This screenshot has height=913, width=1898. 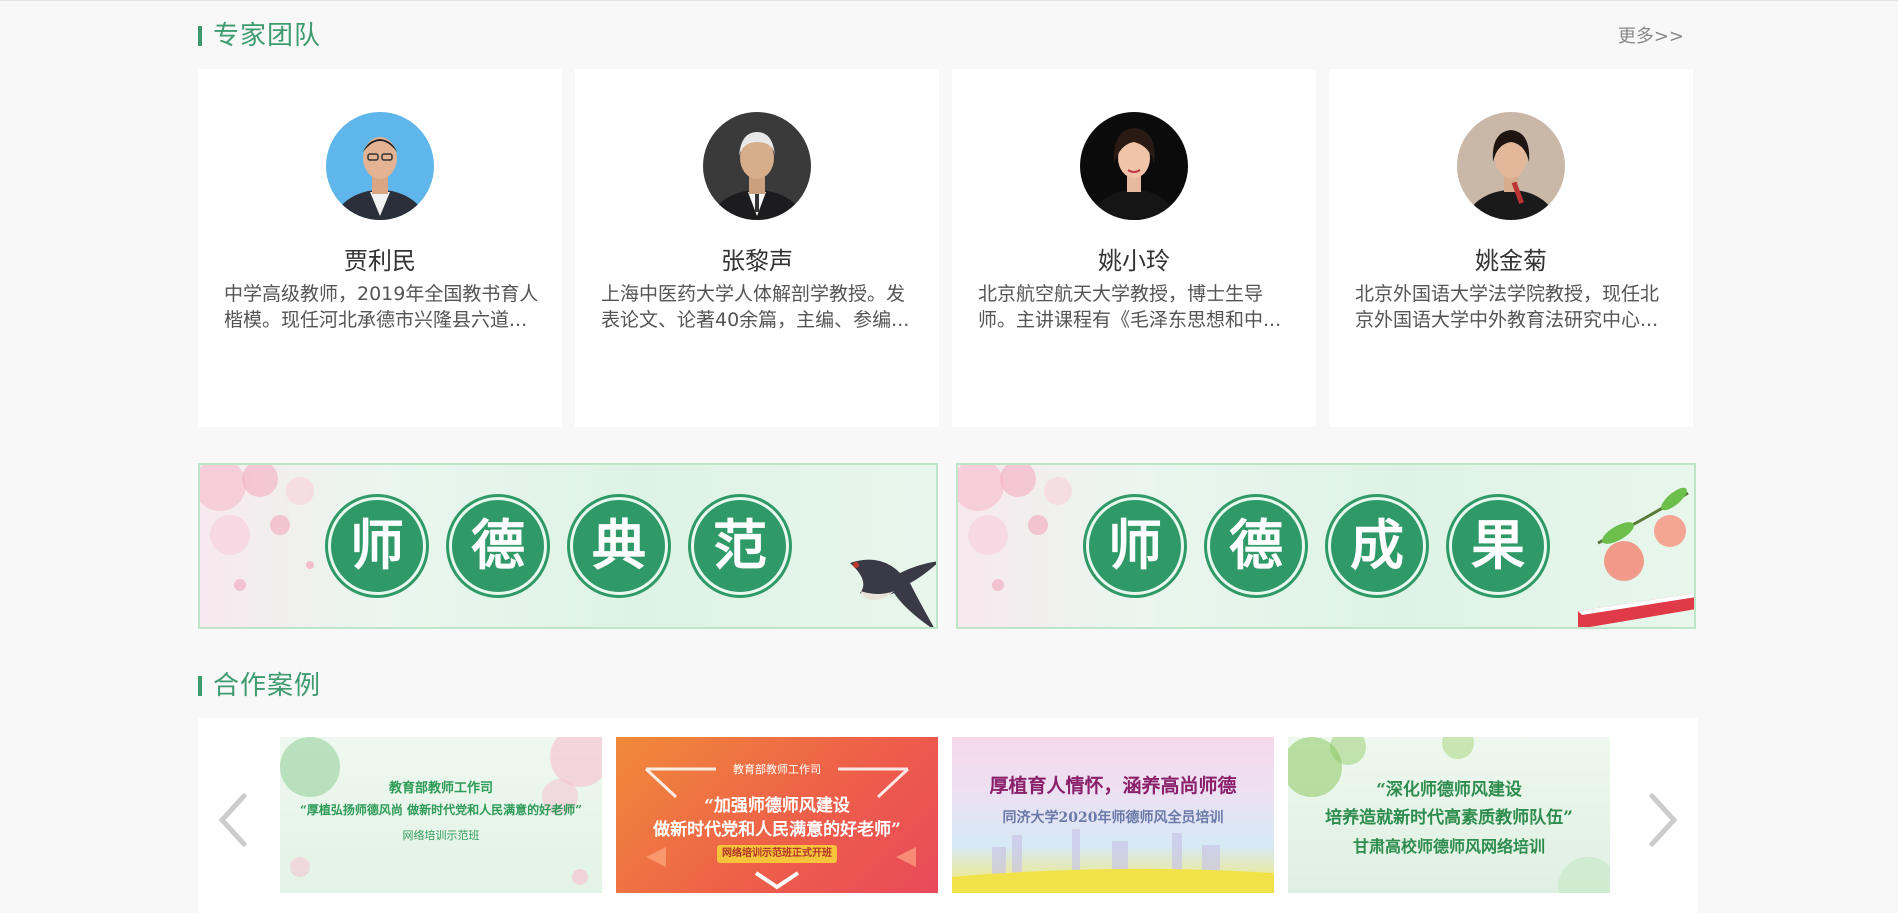 I want to click on peach-book-icon, so click(x=1636, y=557).